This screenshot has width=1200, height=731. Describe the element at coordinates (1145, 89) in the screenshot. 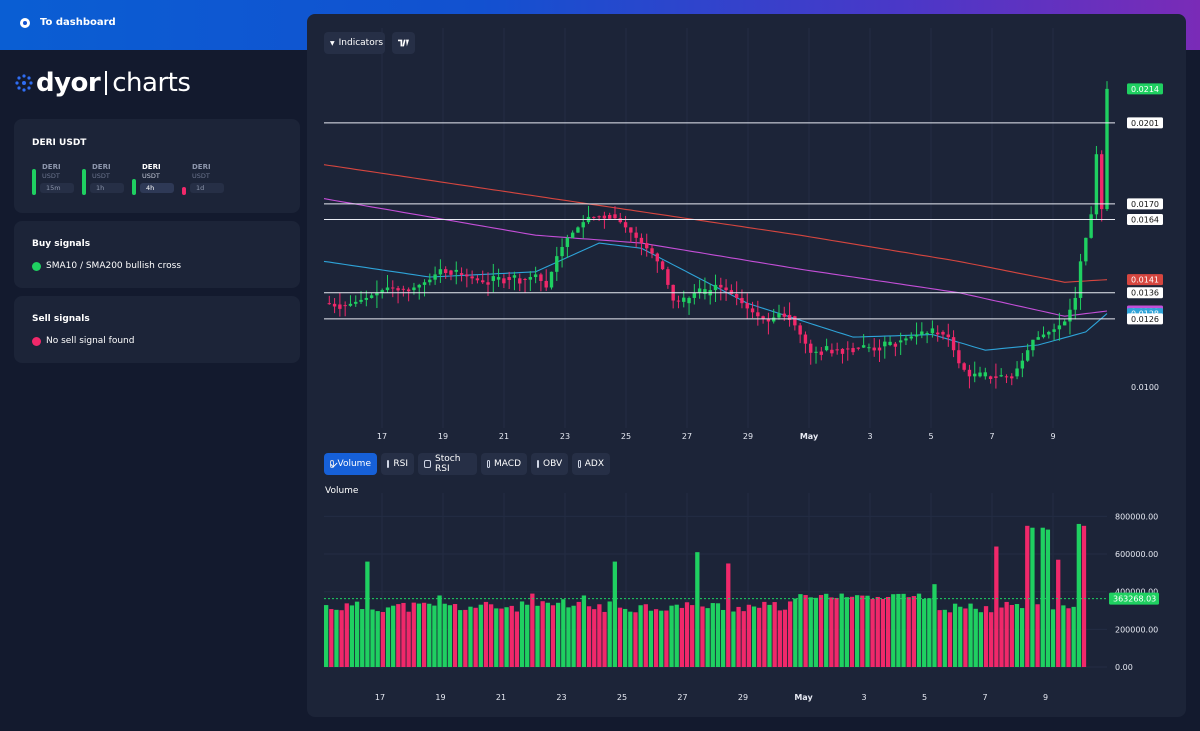

I see `price-tag: 0.0214` at that location.